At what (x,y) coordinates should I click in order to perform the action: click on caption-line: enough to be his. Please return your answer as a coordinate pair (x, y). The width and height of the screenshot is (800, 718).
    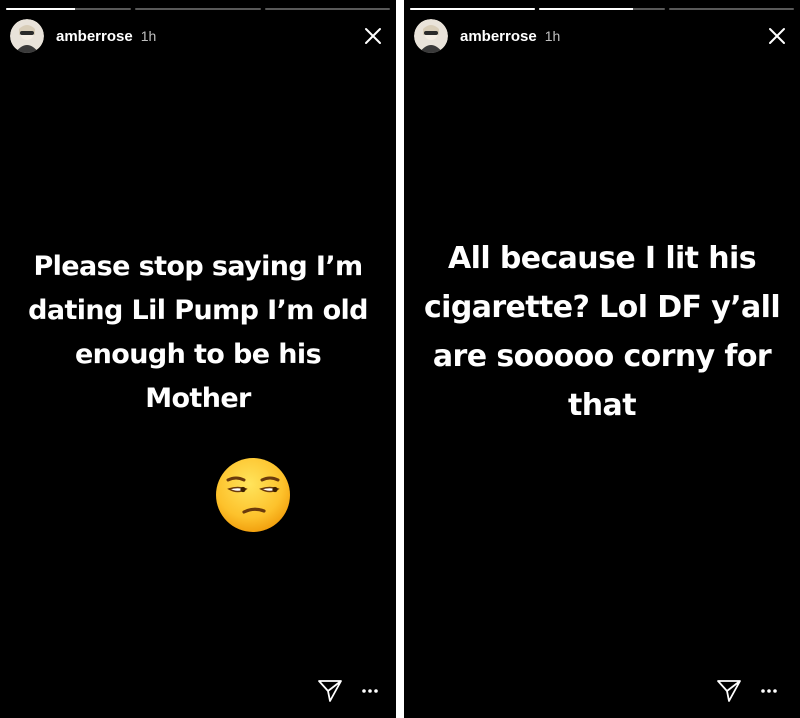
    Looking at the image, I should click on (198, 354).